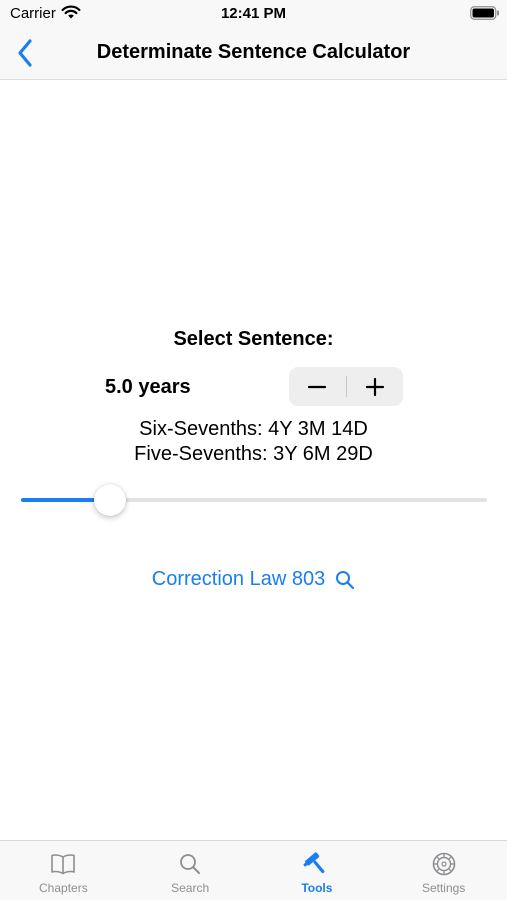 Image resolution: width=507 pixels, height=900 pixels. I want to click on sentence-stepper, so click(346, 386).